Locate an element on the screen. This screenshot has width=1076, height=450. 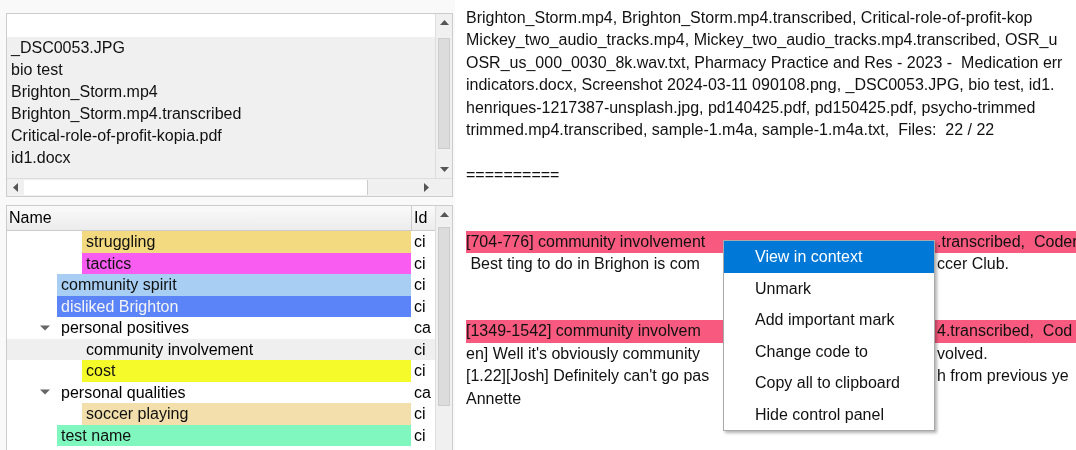
text-line: volved. is located at coordinates (963, 353).